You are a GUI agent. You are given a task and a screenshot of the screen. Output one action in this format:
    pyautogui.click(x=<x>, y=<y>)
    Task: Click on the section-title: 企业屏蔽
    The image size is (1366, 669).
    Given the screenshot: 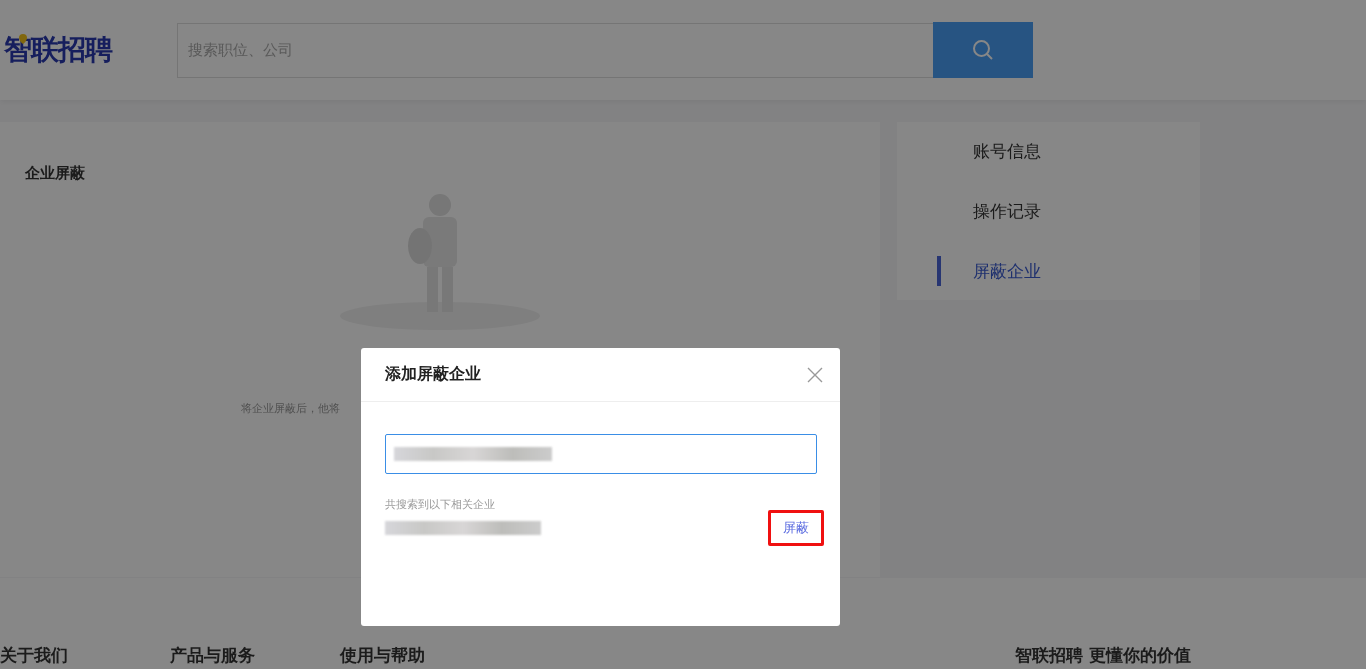 What is the action you would take?
    pyautogui.click(x=55, y=173)
    